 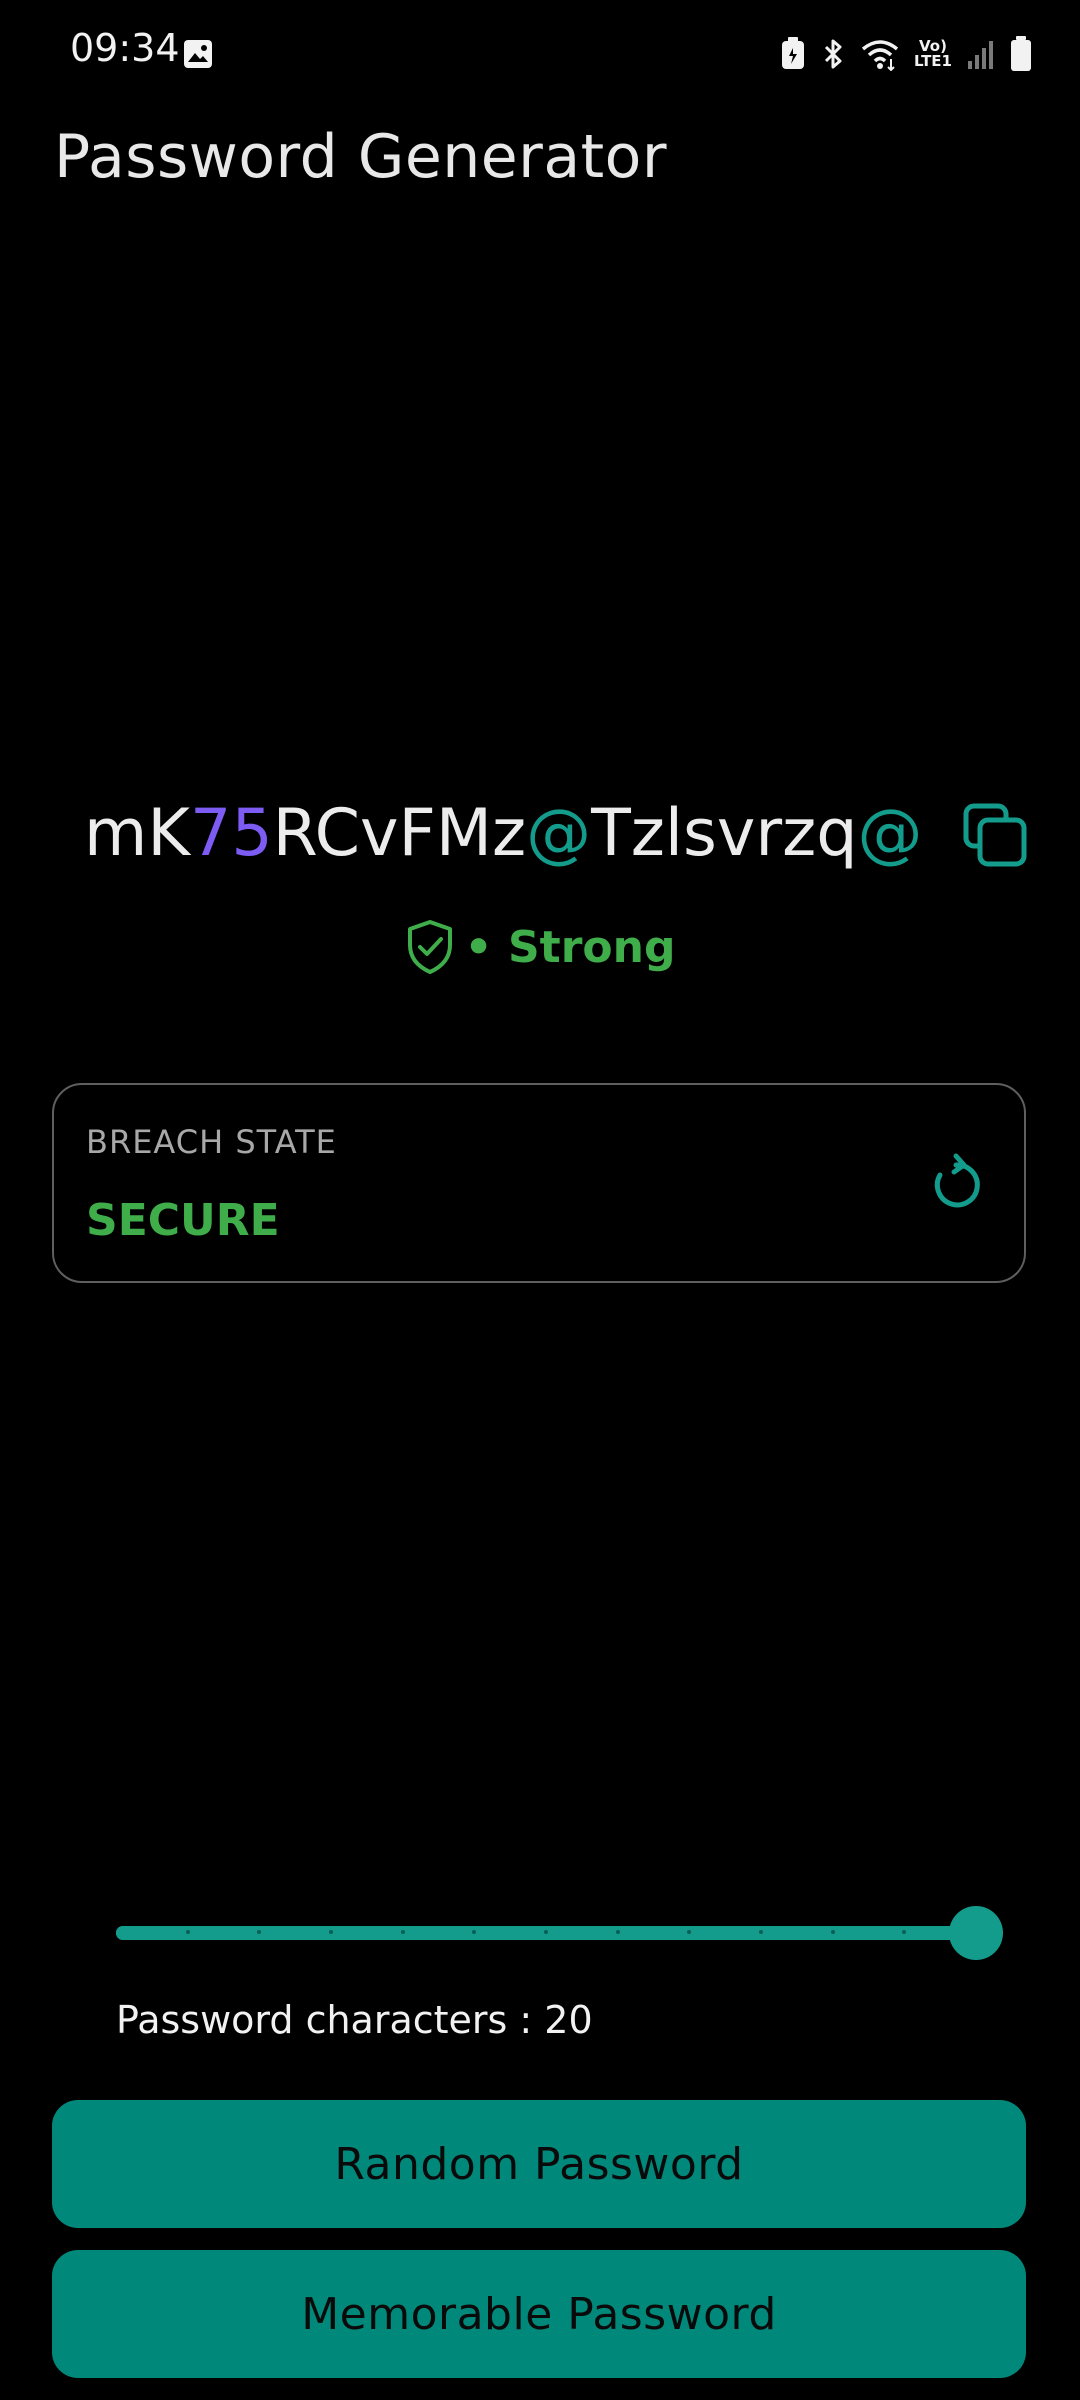 I want to click on password-letter: M, so click(x=463, y=833).